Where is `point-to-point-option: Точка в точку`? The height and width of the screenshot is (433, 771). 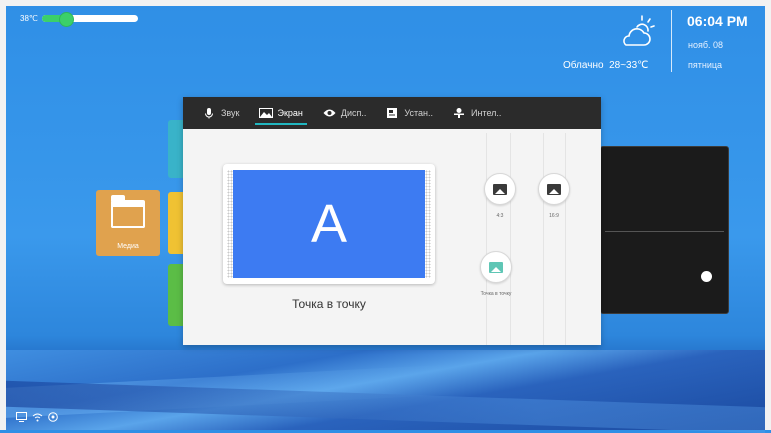
point-to-point-option: Точка в точку is located at coordinates (496, 274).